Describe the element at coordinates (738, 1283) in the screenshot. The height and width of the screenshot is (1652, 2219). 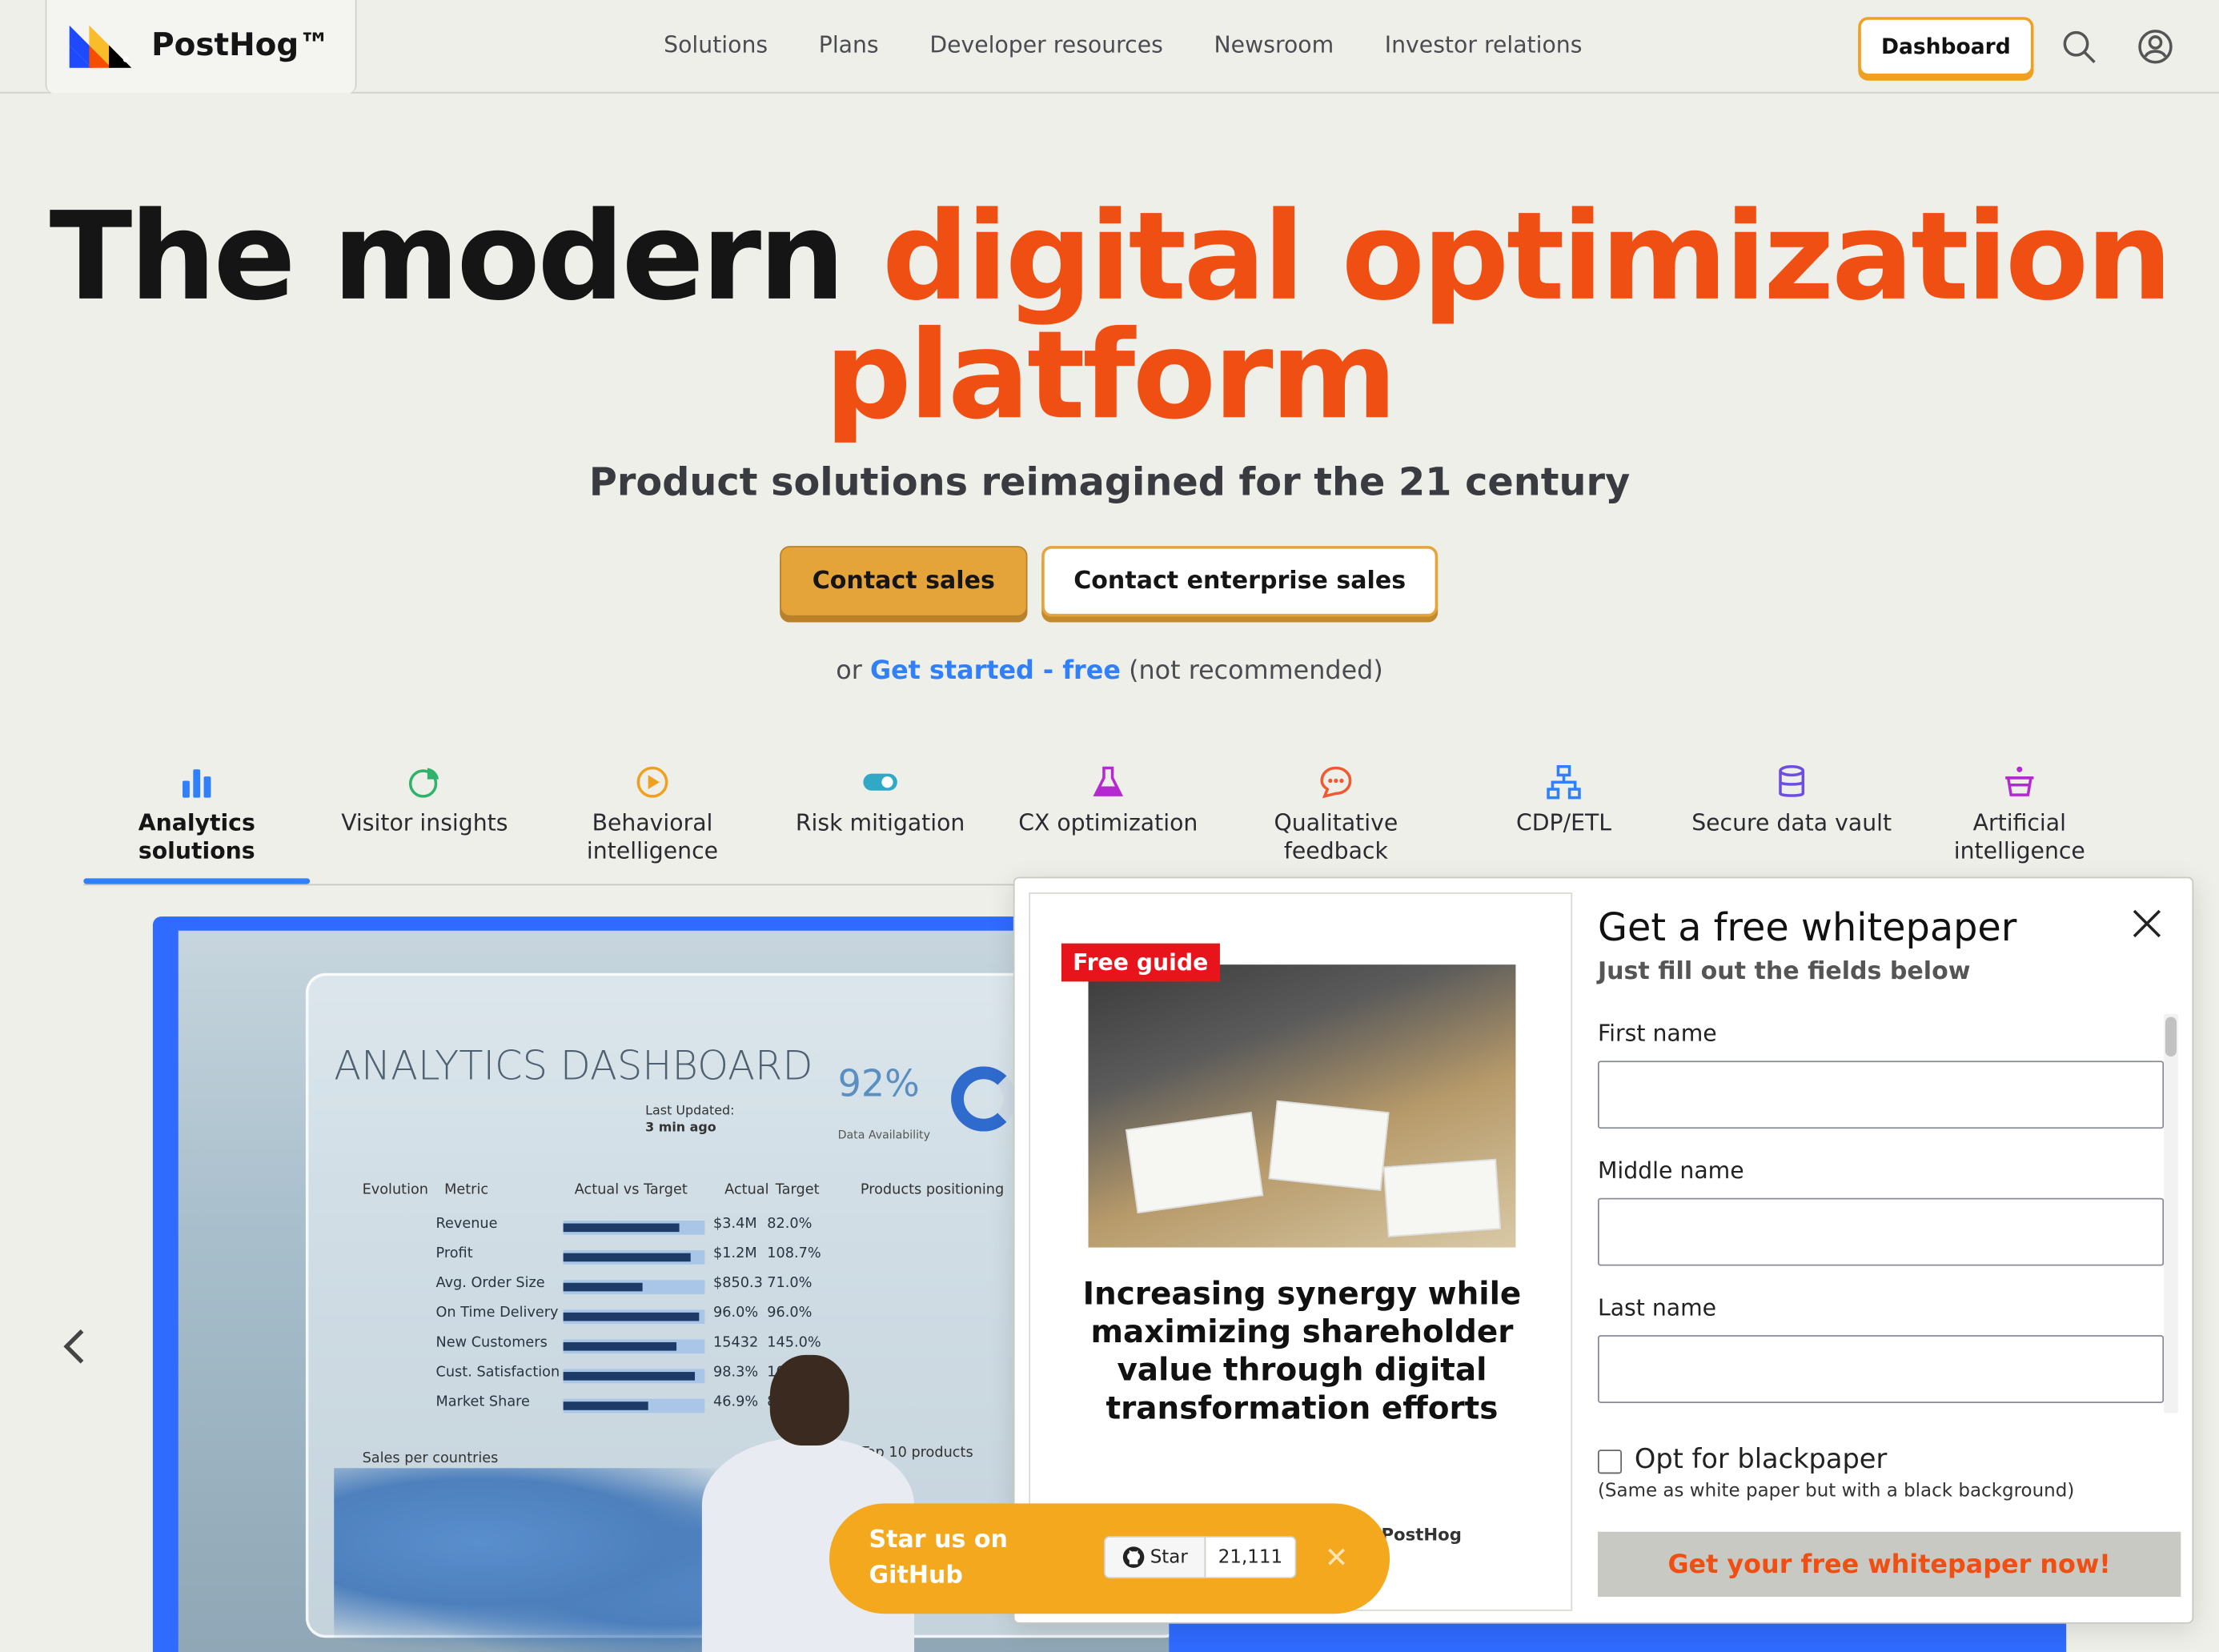
I see `metric-actual: $850.3` at that location.